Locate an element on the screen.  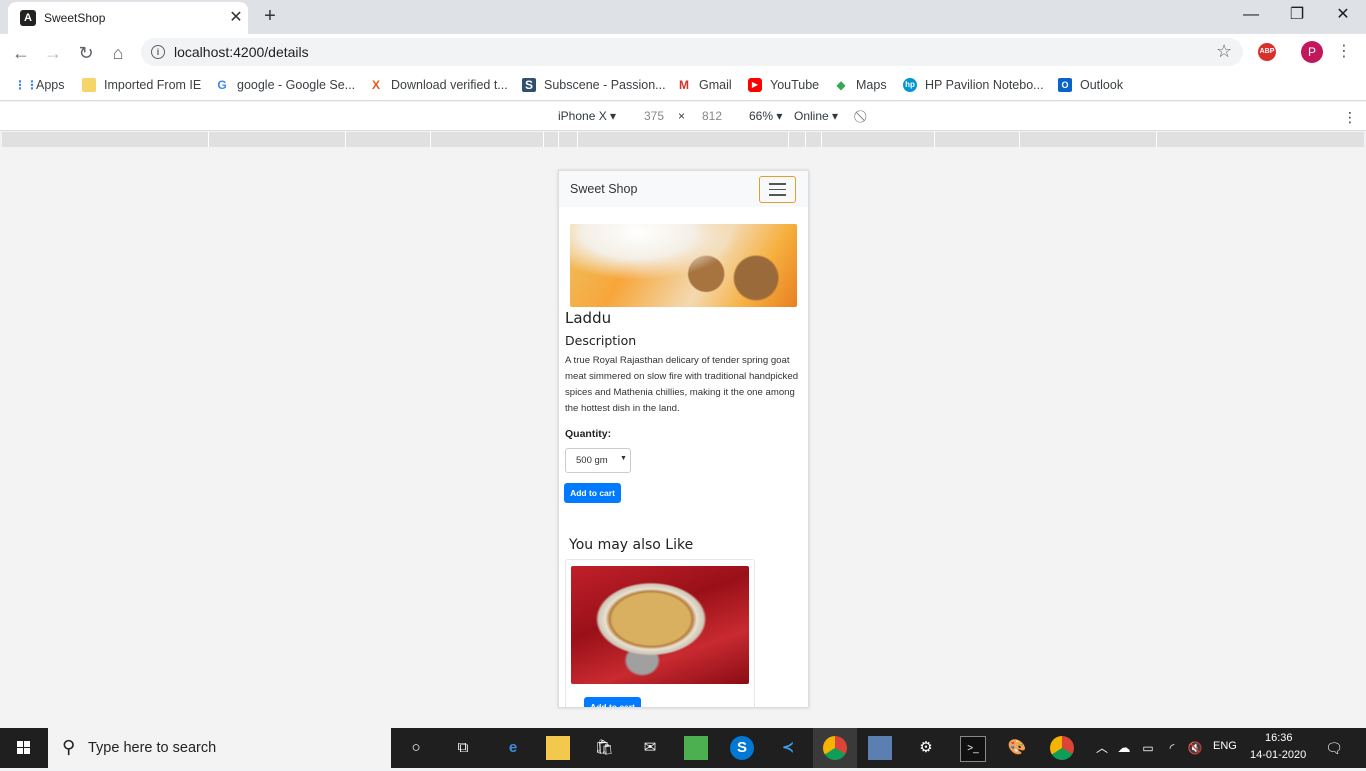
settings-gear-icon: ⚙ is located at coordinates (926, 748).